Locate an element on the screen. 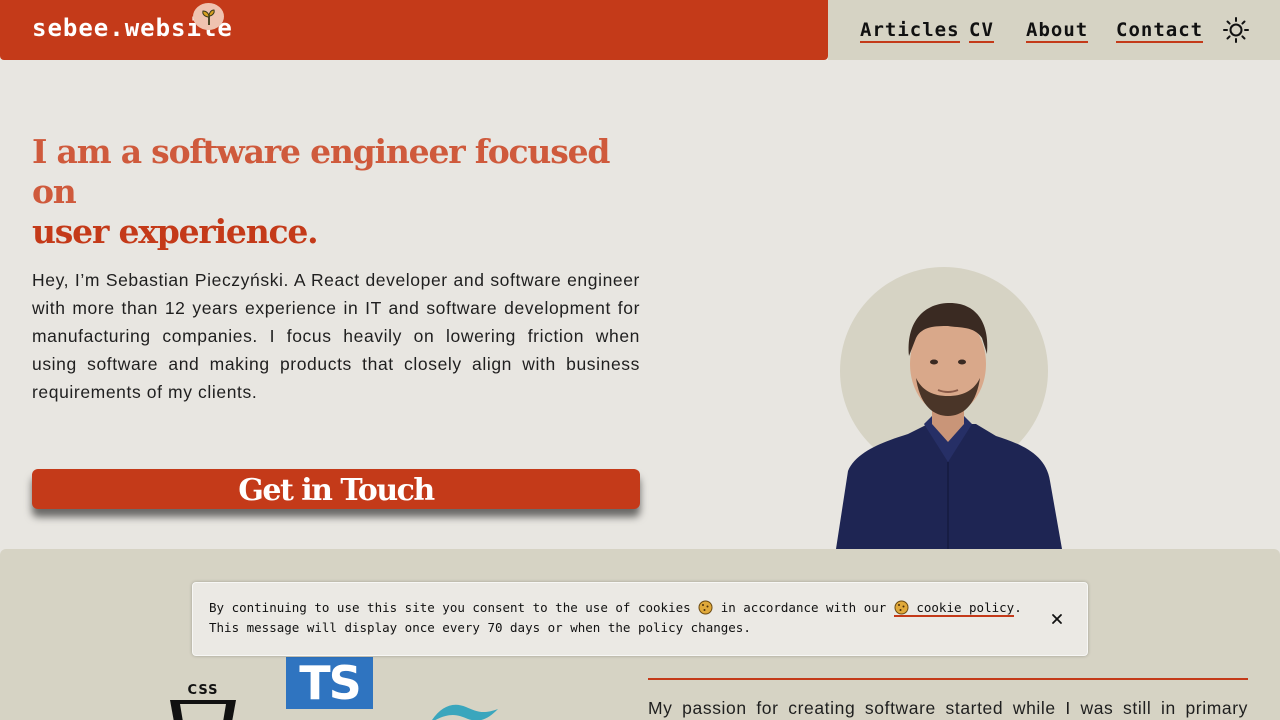 The height and width of the screenshot is (720, 1280). close-icon is located at coordinates (1057, 619).